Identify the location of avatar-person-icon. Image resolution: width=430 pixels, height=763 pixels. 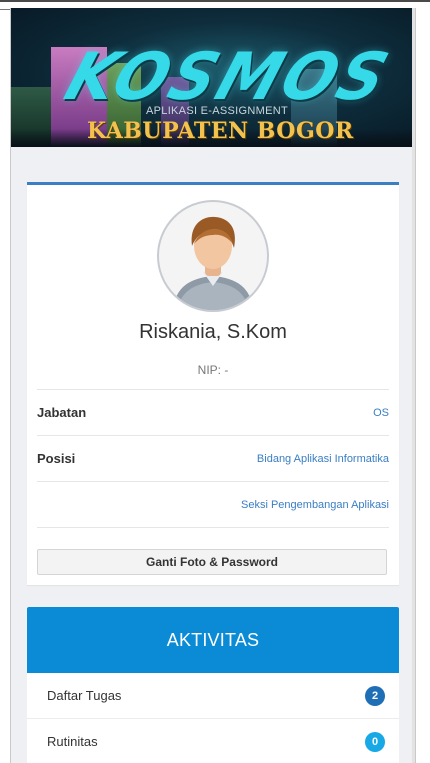
(213, 263).